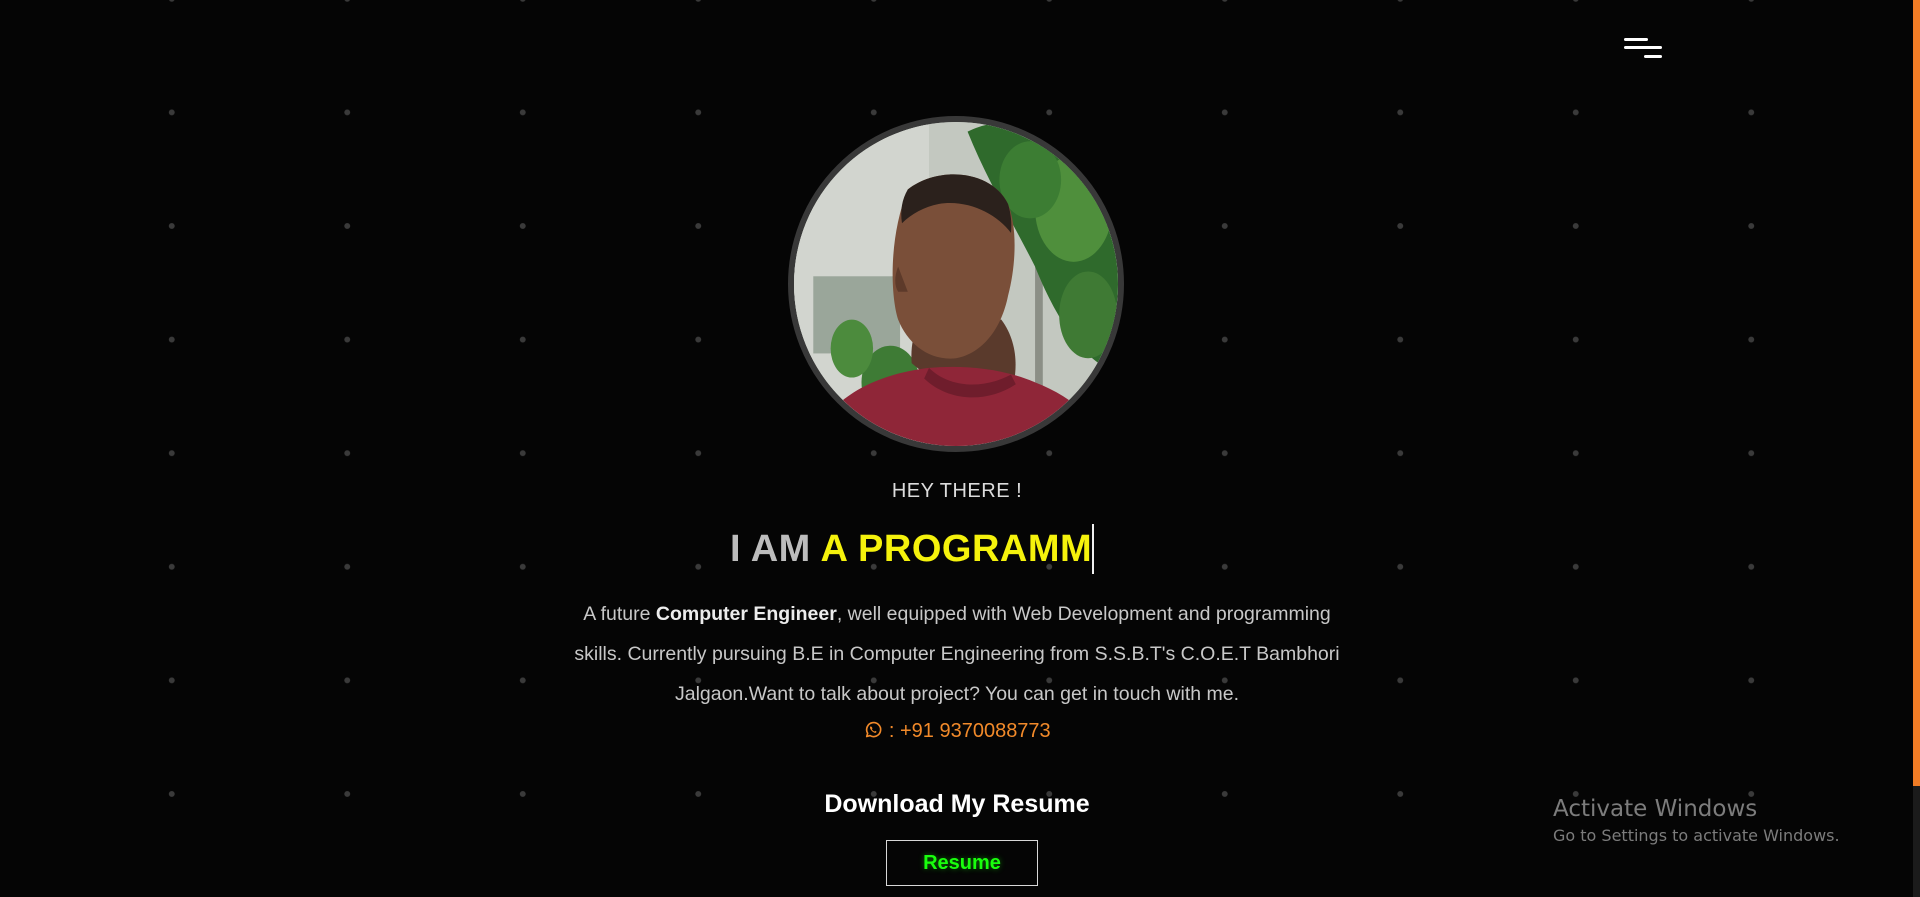  What do you see at coordinates (967, 731) in the screenshot?
I see `phone-number: : +91 9370088773` at bounding box center [967, 731].